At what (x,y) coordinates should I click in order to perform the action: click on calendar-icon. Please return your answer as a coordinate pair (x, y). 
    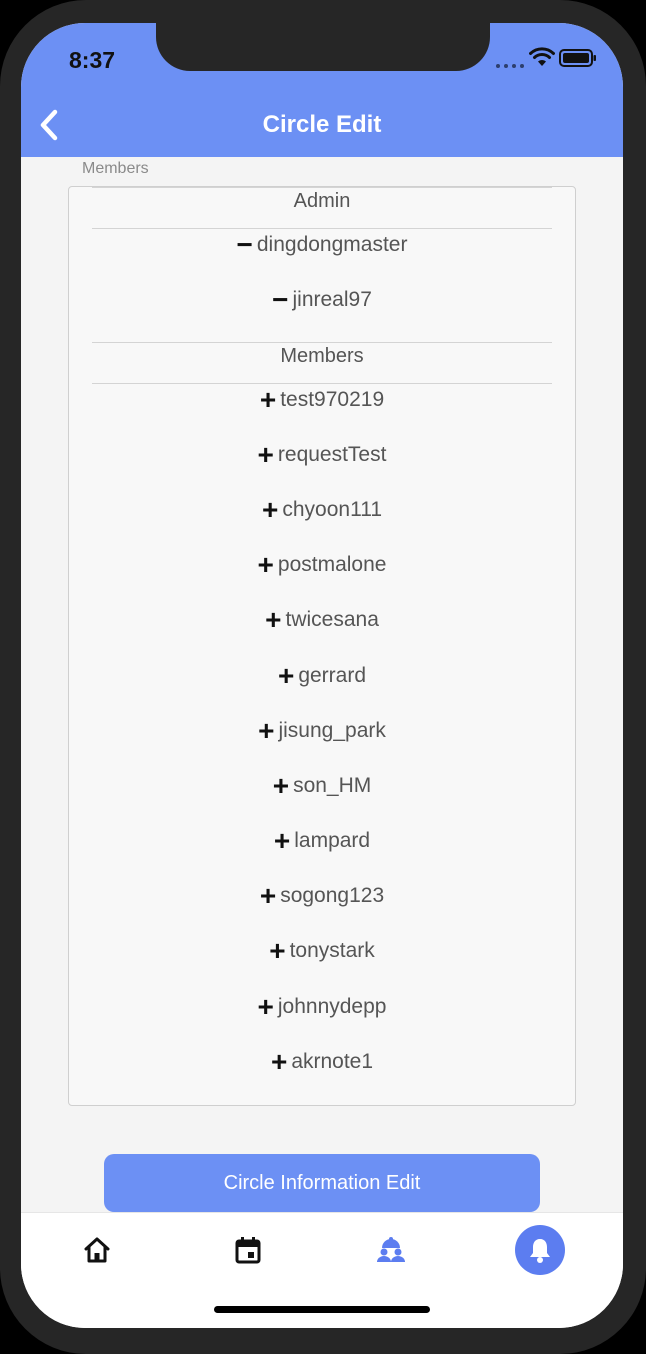
    Looking at the image, I should click on (248, 1250).